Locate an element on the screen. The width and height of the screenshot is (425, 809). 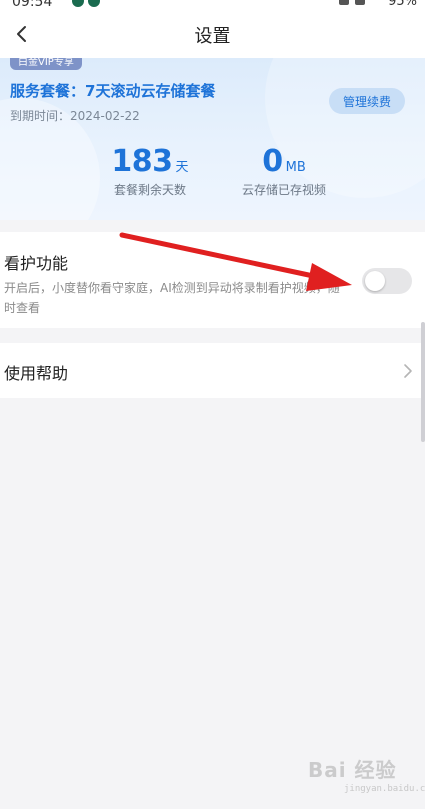
watermark-logo: Bai 经验 is located at coordinates (352, 770).